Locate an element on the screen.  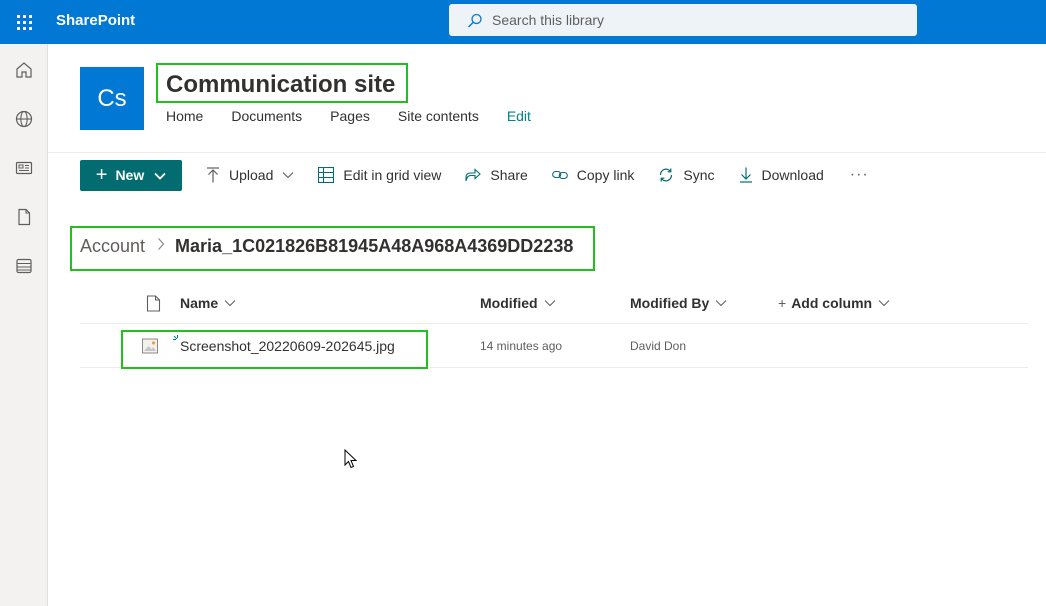
list-header: Name Modified Modified By + Add column is located at coordinates (554, 303).